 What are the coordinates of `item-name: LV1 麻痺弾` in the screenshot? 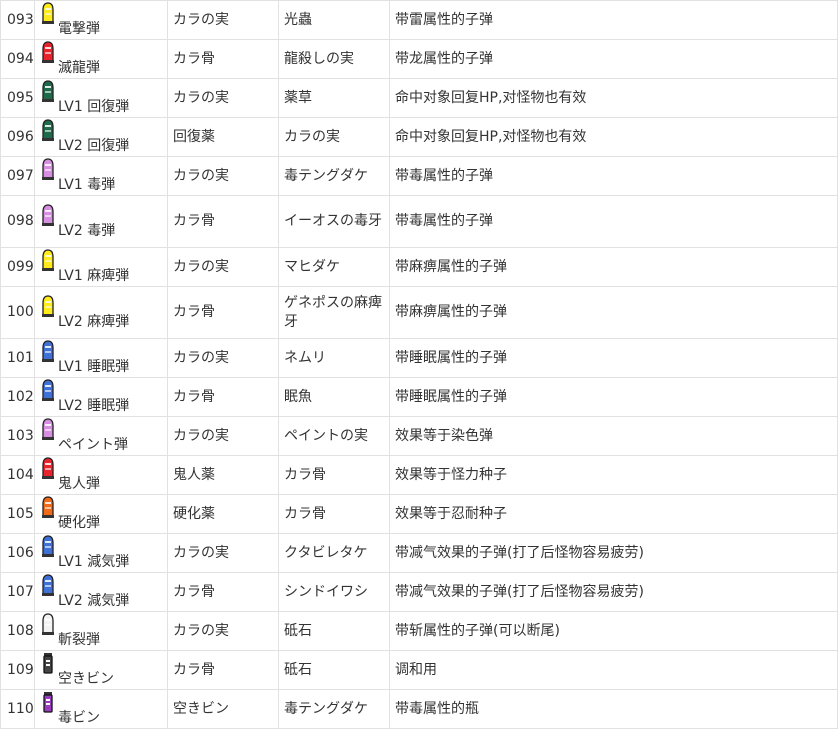 It's located at (94, 276).